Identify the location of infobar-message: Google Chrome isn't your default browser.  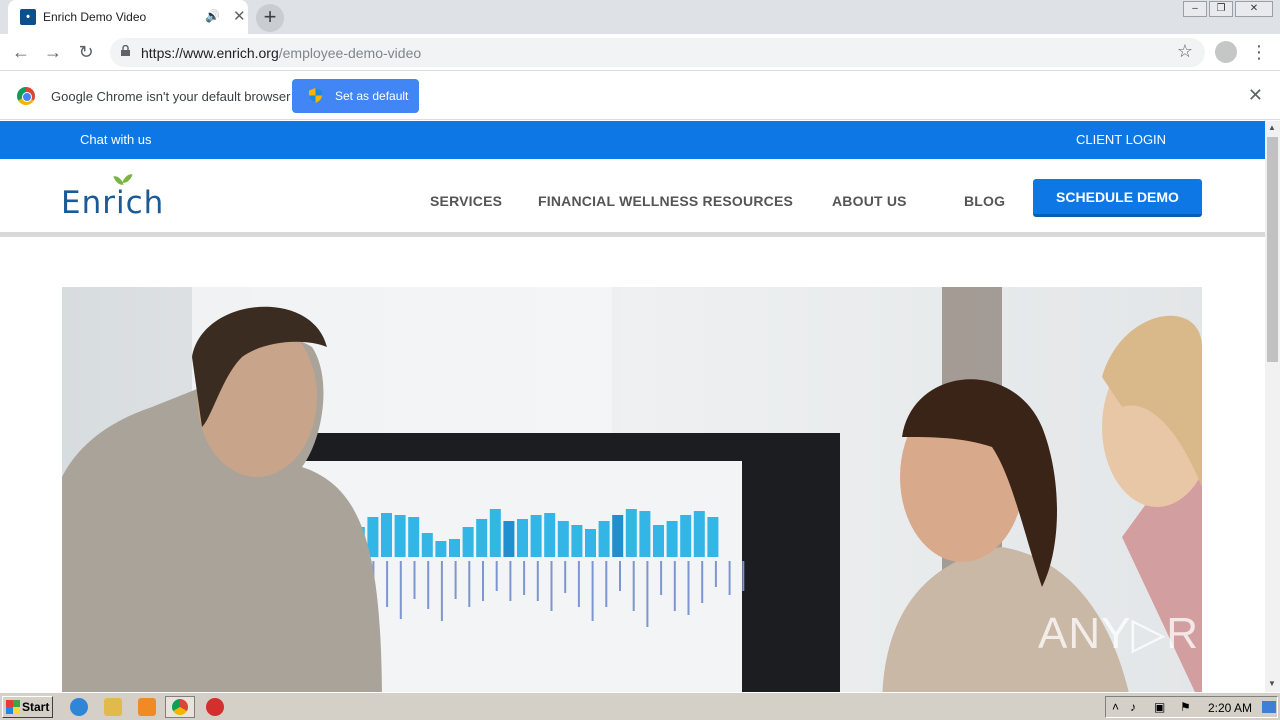
(171, 96).